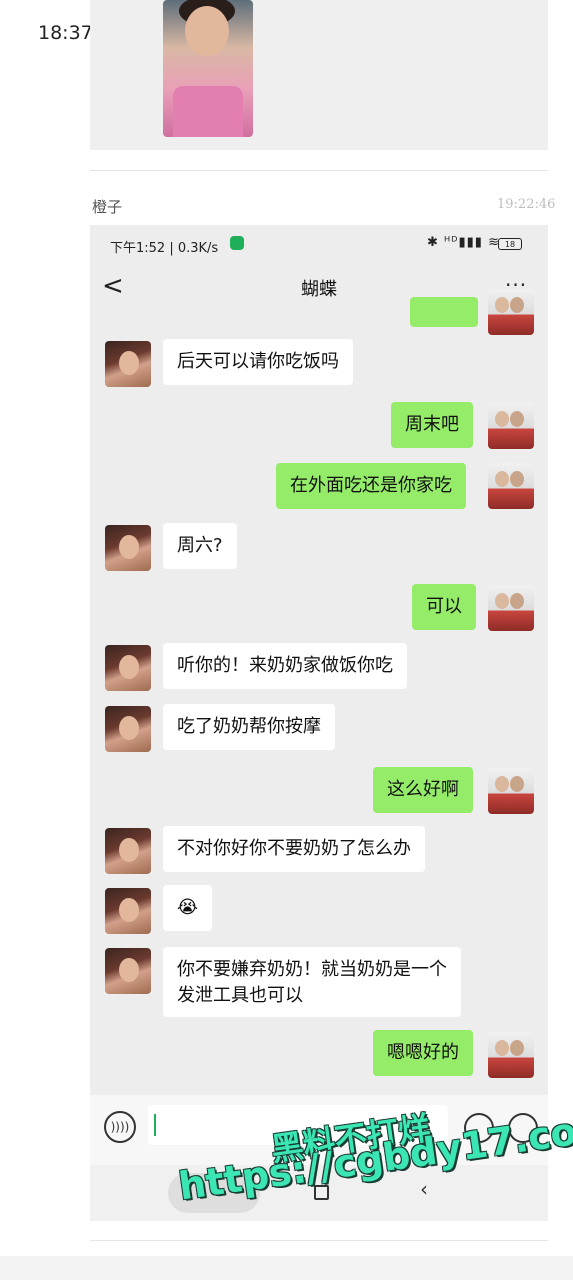  Describe the element at coordinates (312, 969) in the screenshot. I see `message-line: 你不要嫌弃奶奶！就当奶奶是一个` at that location.